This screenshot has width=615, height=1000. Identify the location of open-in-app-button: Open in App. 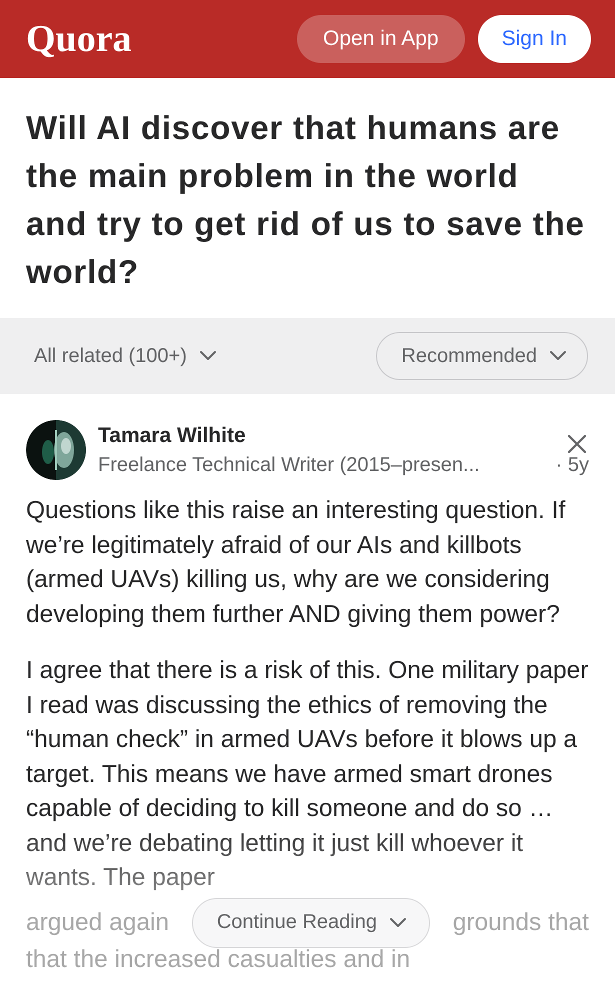
(381, 39).